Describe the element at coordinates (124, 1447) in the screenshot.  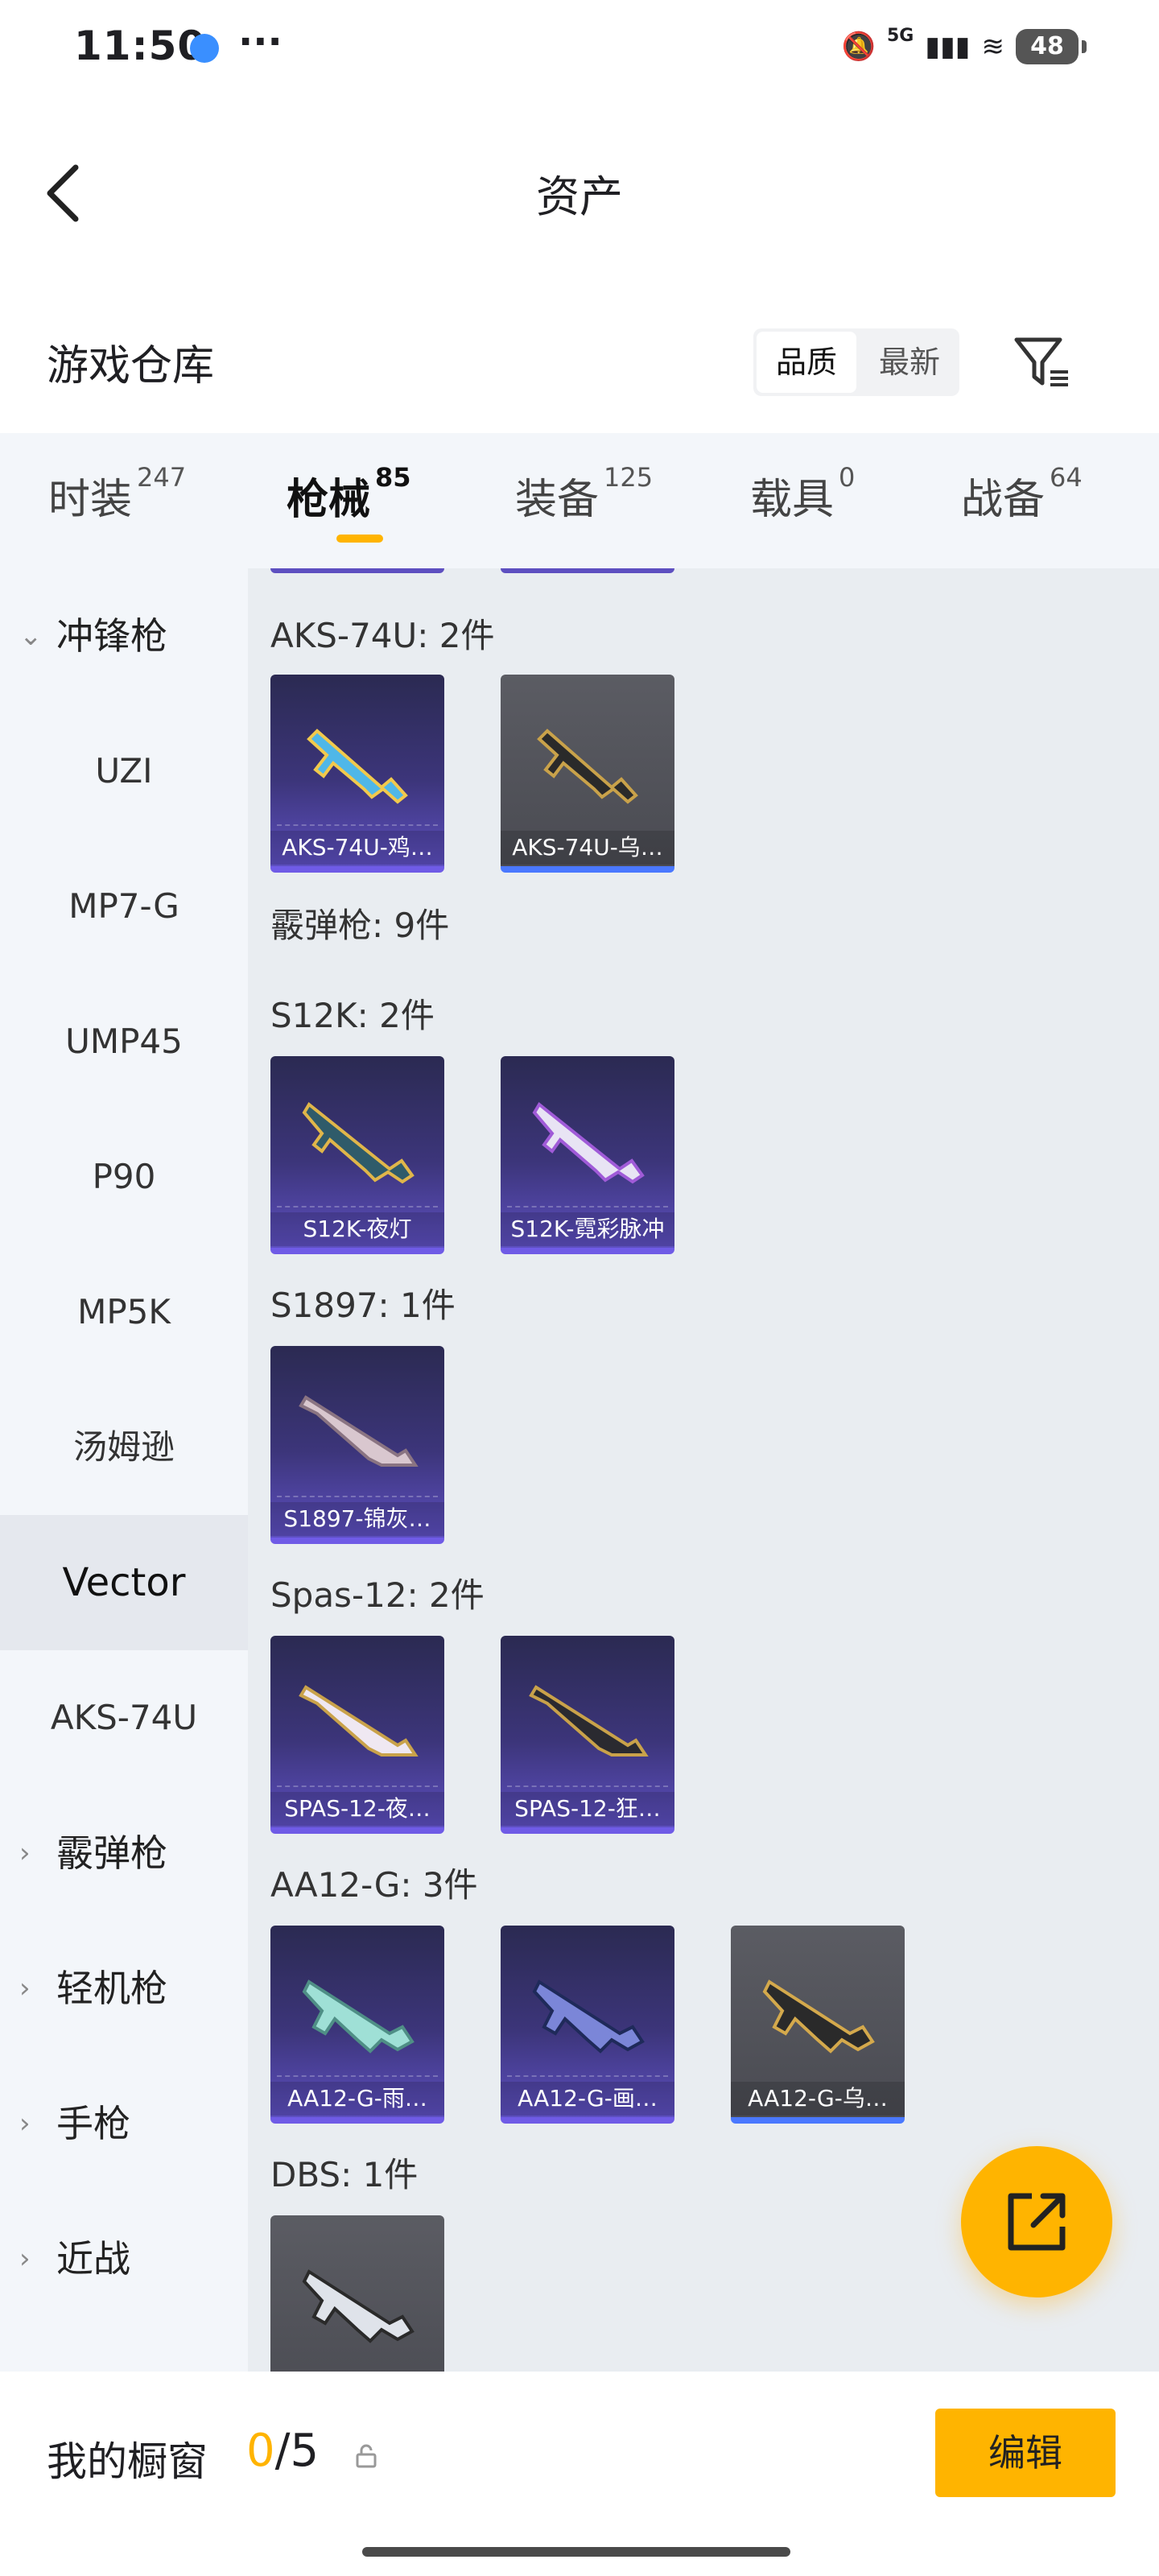
I see `sidebar-item-thompson: 汤姆逊` at that location.